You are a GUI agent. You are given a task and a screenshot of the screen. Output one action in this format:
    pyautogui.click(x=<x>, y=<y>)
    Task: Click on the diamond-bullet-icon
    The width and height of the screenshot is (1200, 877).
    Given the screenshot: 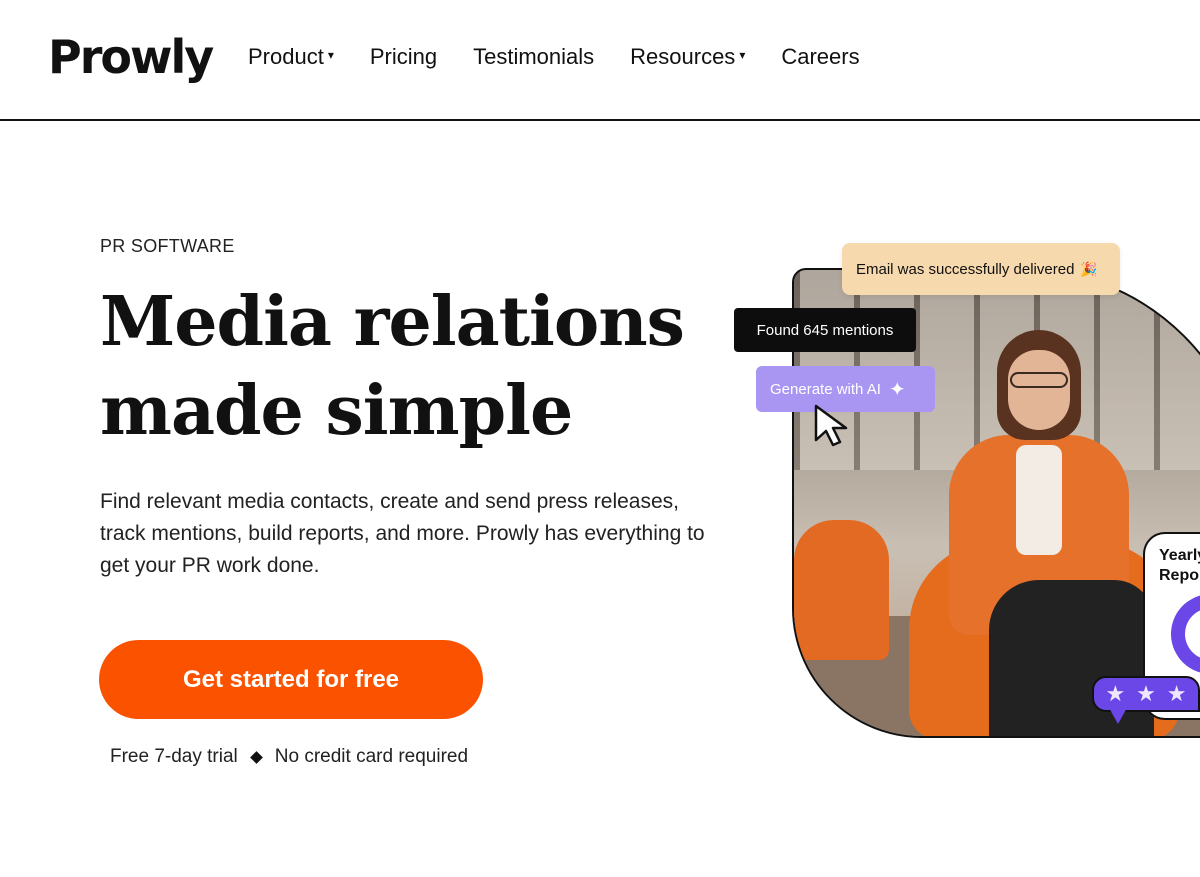 What is the action you would take?
    pyautogui.click(x=256, y=757)
    